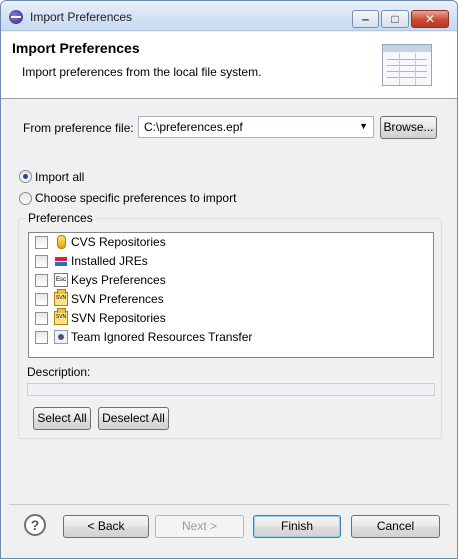 This screenshot has width=458, height=559. Describe the element at coordinates (117, 299) in the screenshot. I see `list-item-label: SVN Preferences` at that location.